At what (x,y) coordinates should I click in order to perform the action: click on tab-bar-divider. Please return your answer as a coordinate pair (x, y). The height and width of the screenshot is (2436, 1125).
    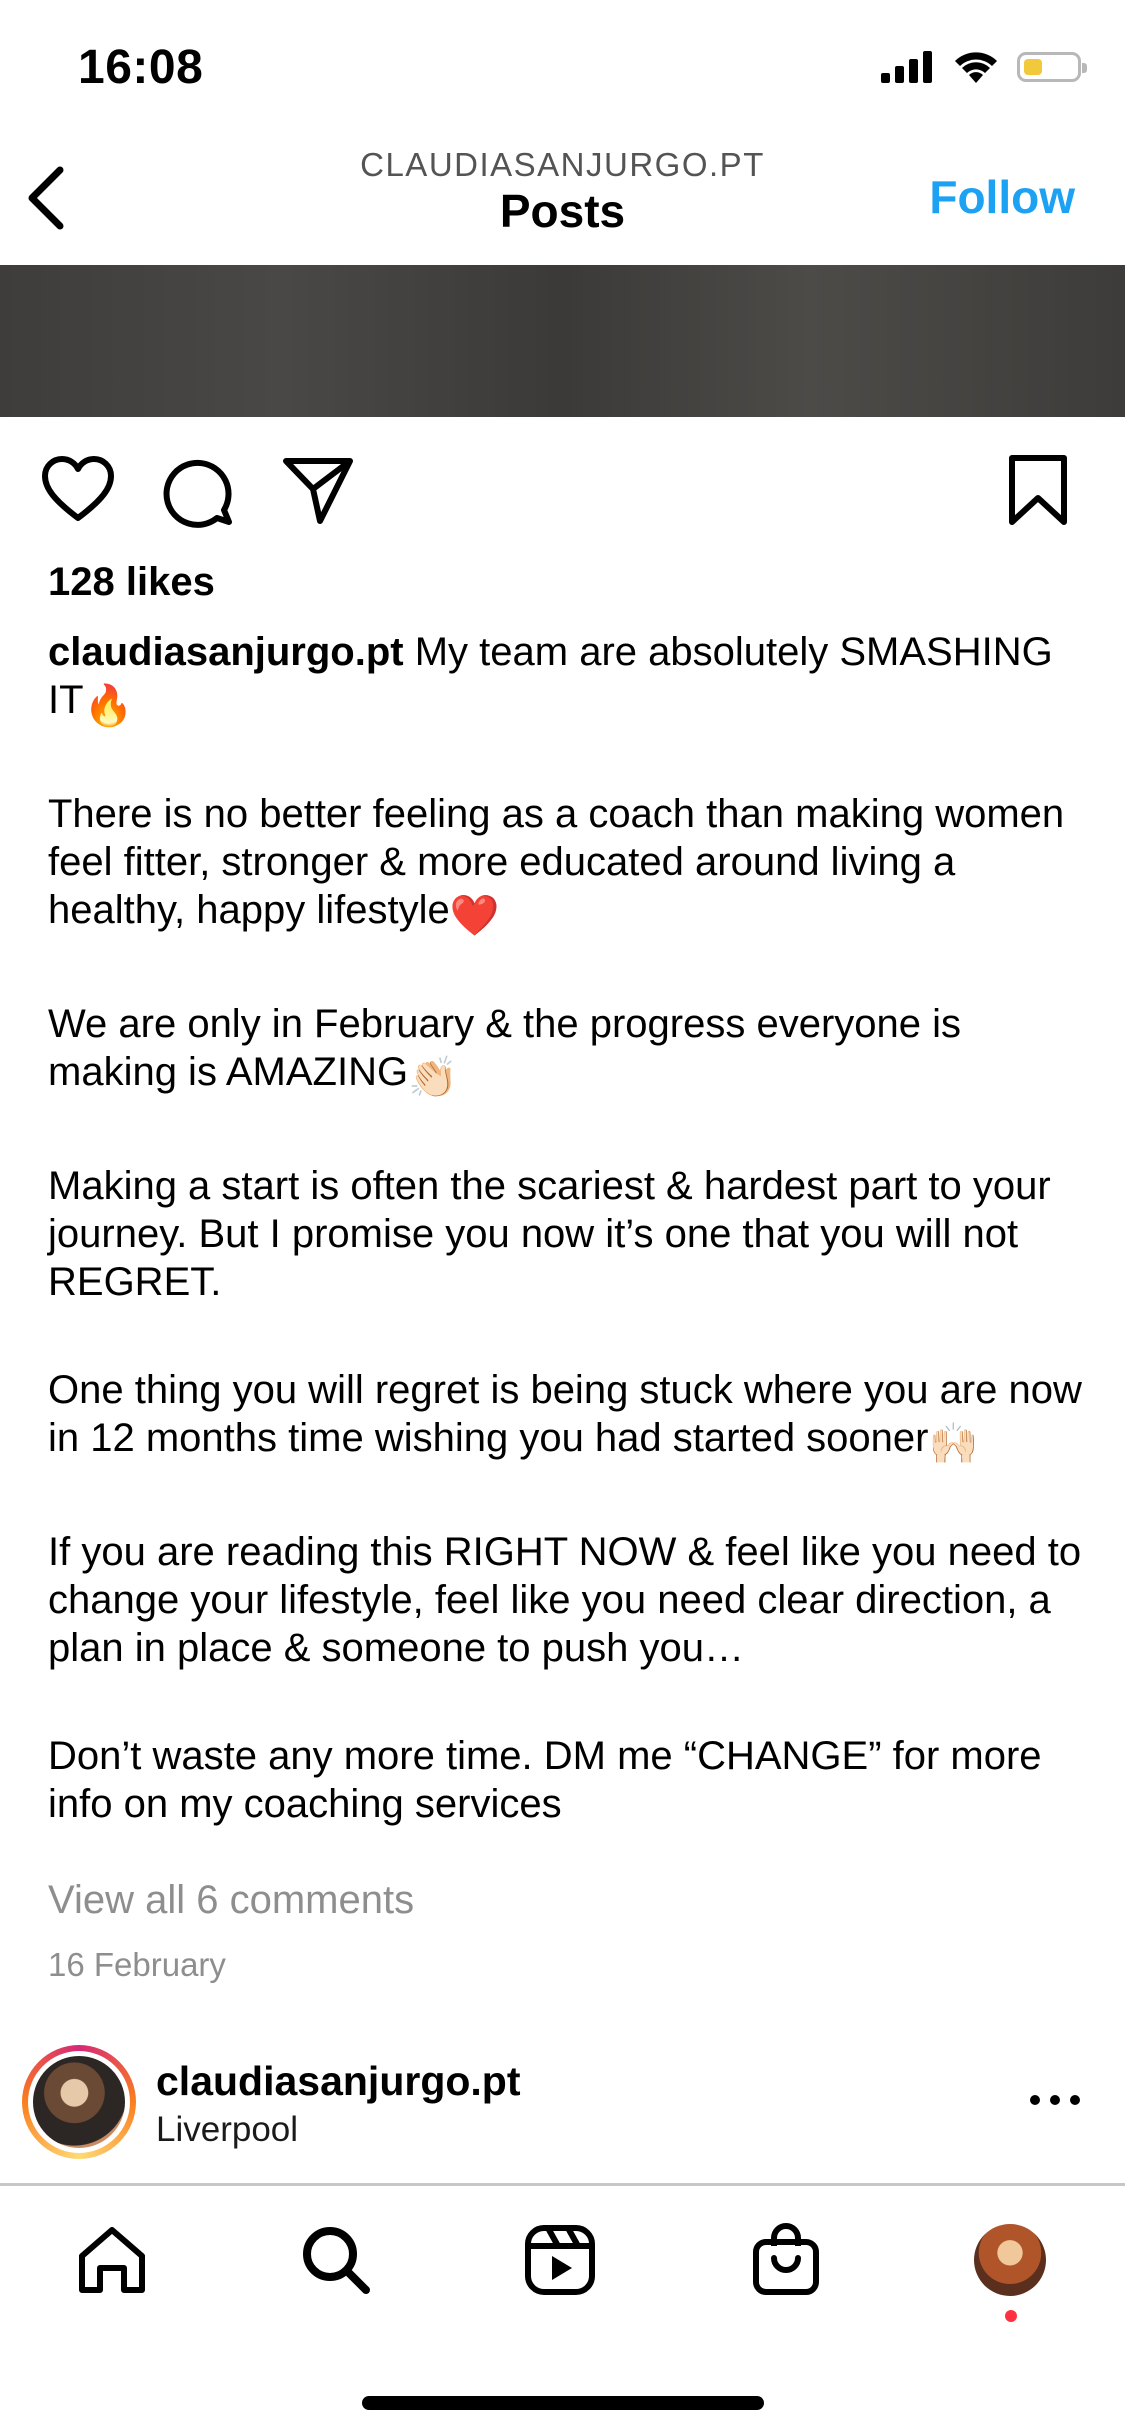
    Looking at the image, I should click on (562, 2184).